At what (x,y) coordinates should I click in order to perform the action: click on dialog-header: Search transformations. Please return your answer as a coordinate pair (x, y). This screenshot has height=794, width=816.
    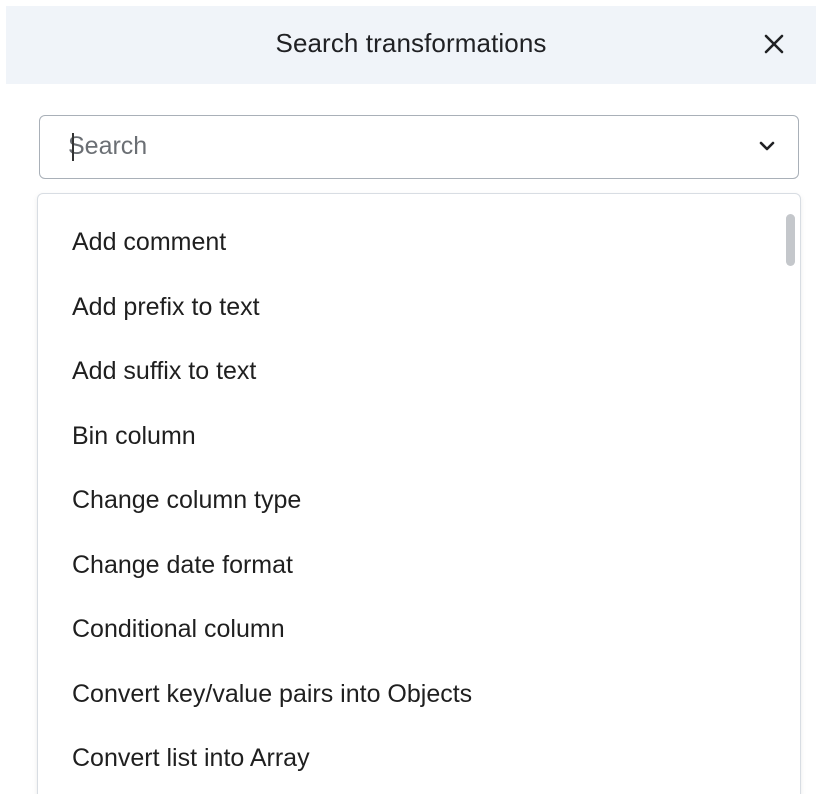
    Looking at the image, I should click on (411, 45).